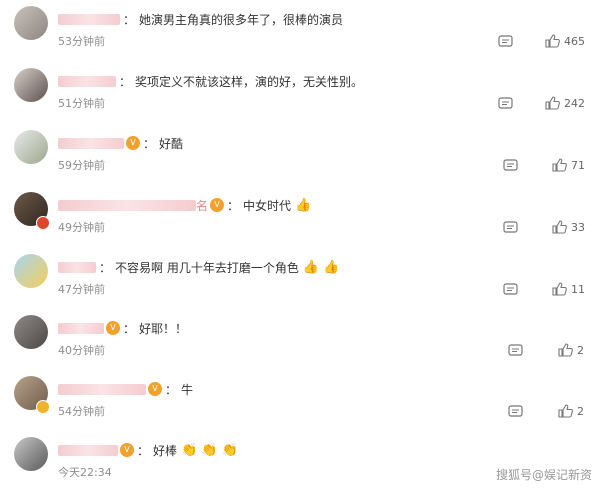 The image size is (600, 499). Describe the element at coordinates (267, 205) in the screenshot. I see `comment-text: 中女时代` at that location.